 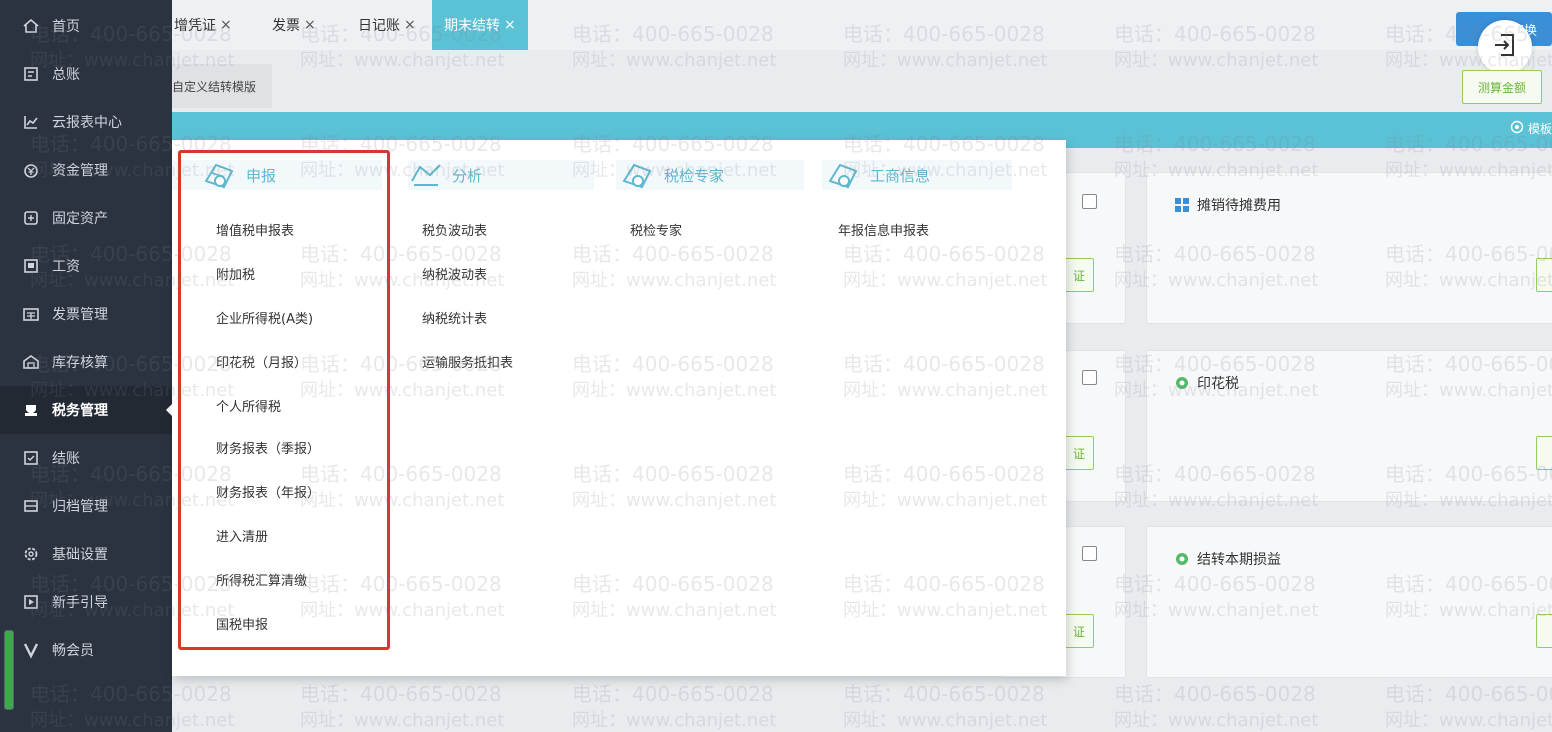 I want to click on sidebar-item-settings: 基础设置, so click(x=86, y=554).